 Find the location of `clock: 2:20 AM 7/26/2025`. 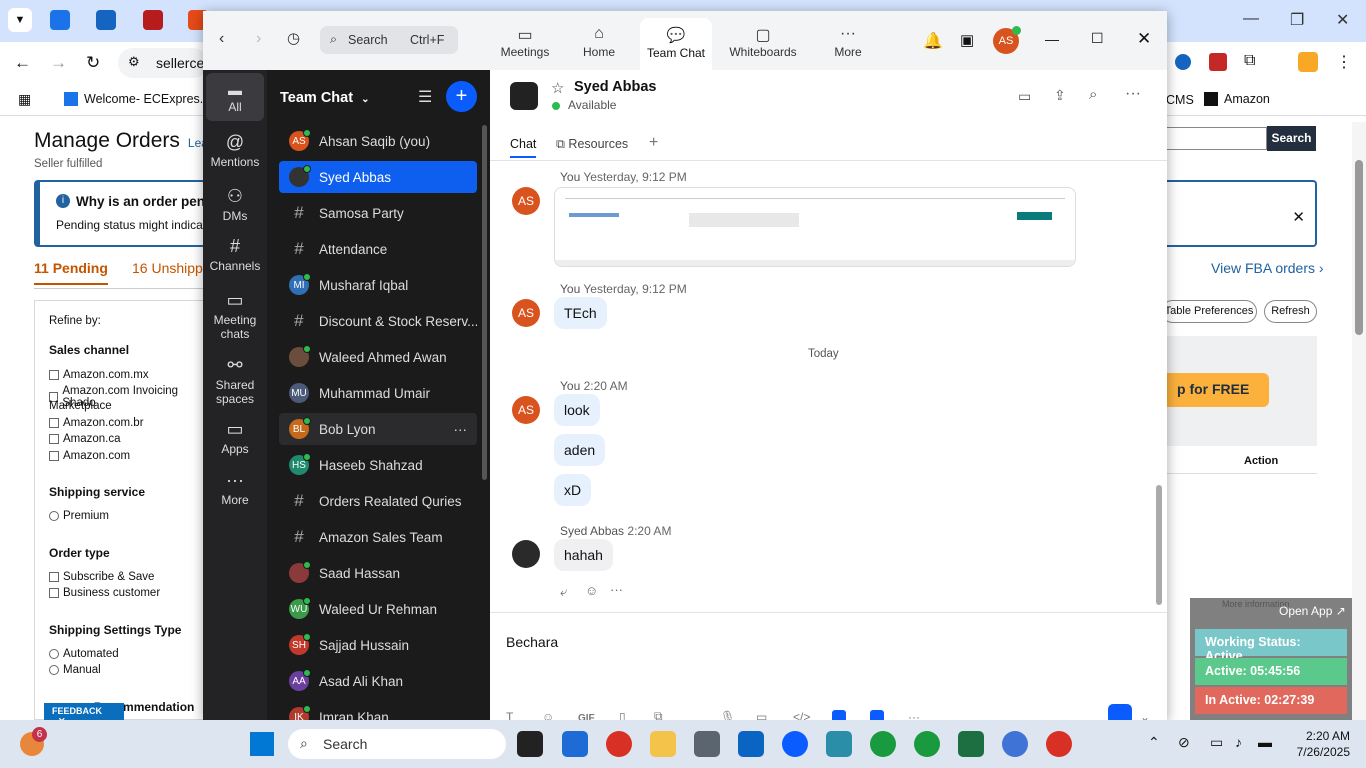

clock: 2:20 AM 7/26/2025 is located at coordinates (1321, 744).